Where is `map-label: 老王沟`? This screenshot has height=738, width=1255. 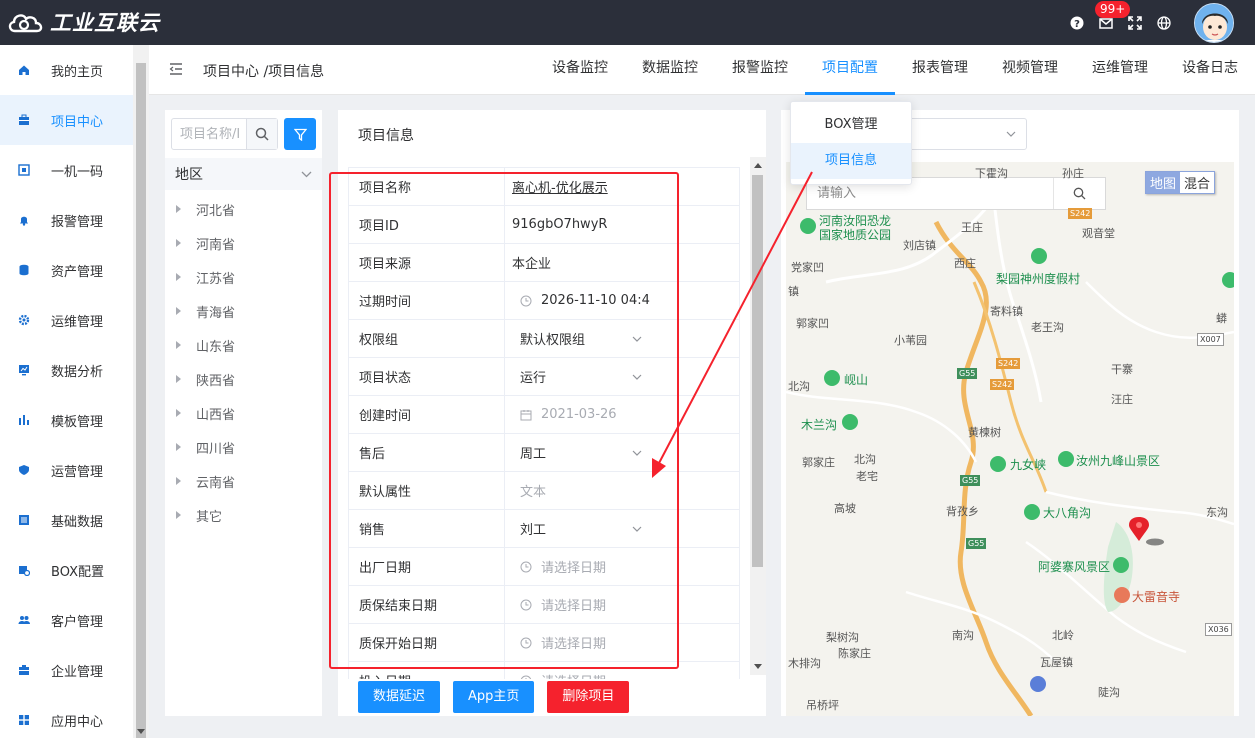 map-label: 老王沟 is located at coordinates (1047, 327).